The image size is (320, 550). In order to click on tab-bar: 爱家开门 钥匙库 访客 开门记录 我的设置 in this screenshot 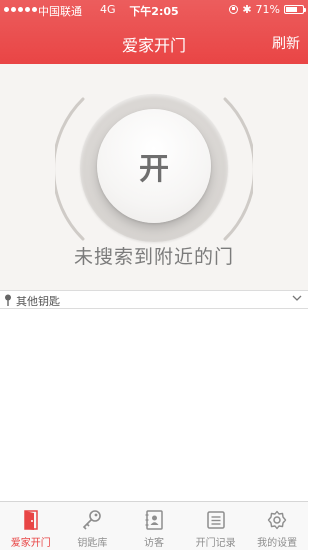, I will do `click(154, 525)`.